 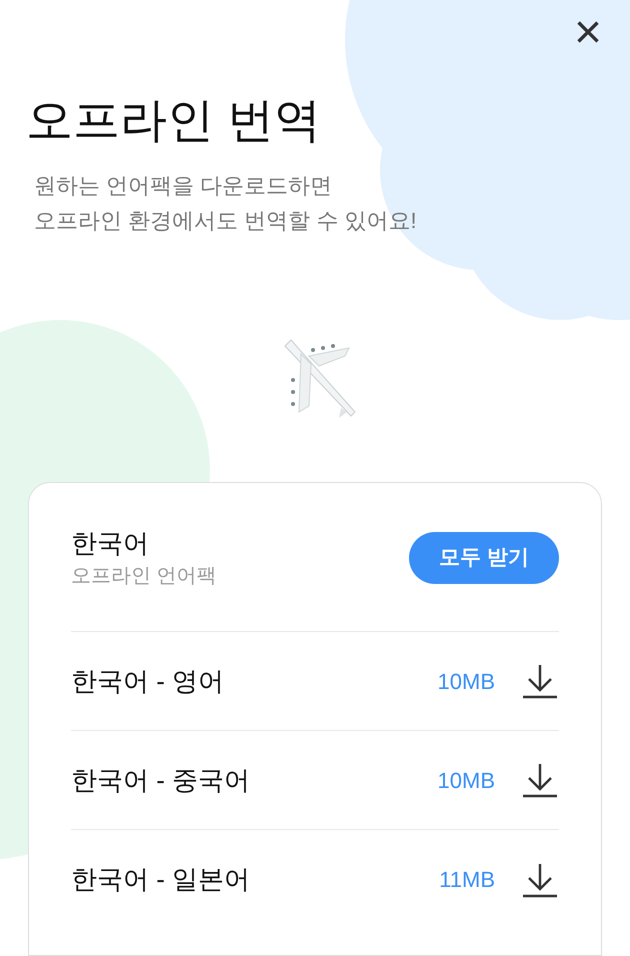 What do you see at coordinates (161, 780) in the screenshot?
I see `language-pack-name: 한국어 - 중국어` at bounding box center [161, 780].